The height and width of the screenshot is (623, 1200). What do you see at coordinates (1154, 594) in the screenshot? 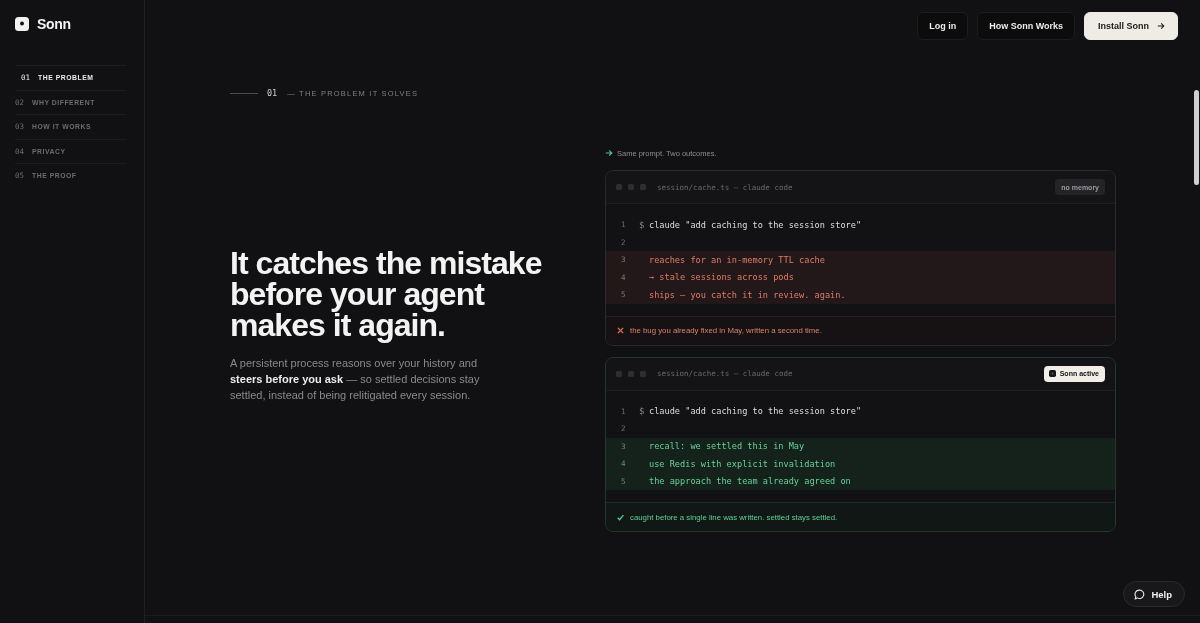
I see `help-button: Help` at bounding box center [1154, 594].